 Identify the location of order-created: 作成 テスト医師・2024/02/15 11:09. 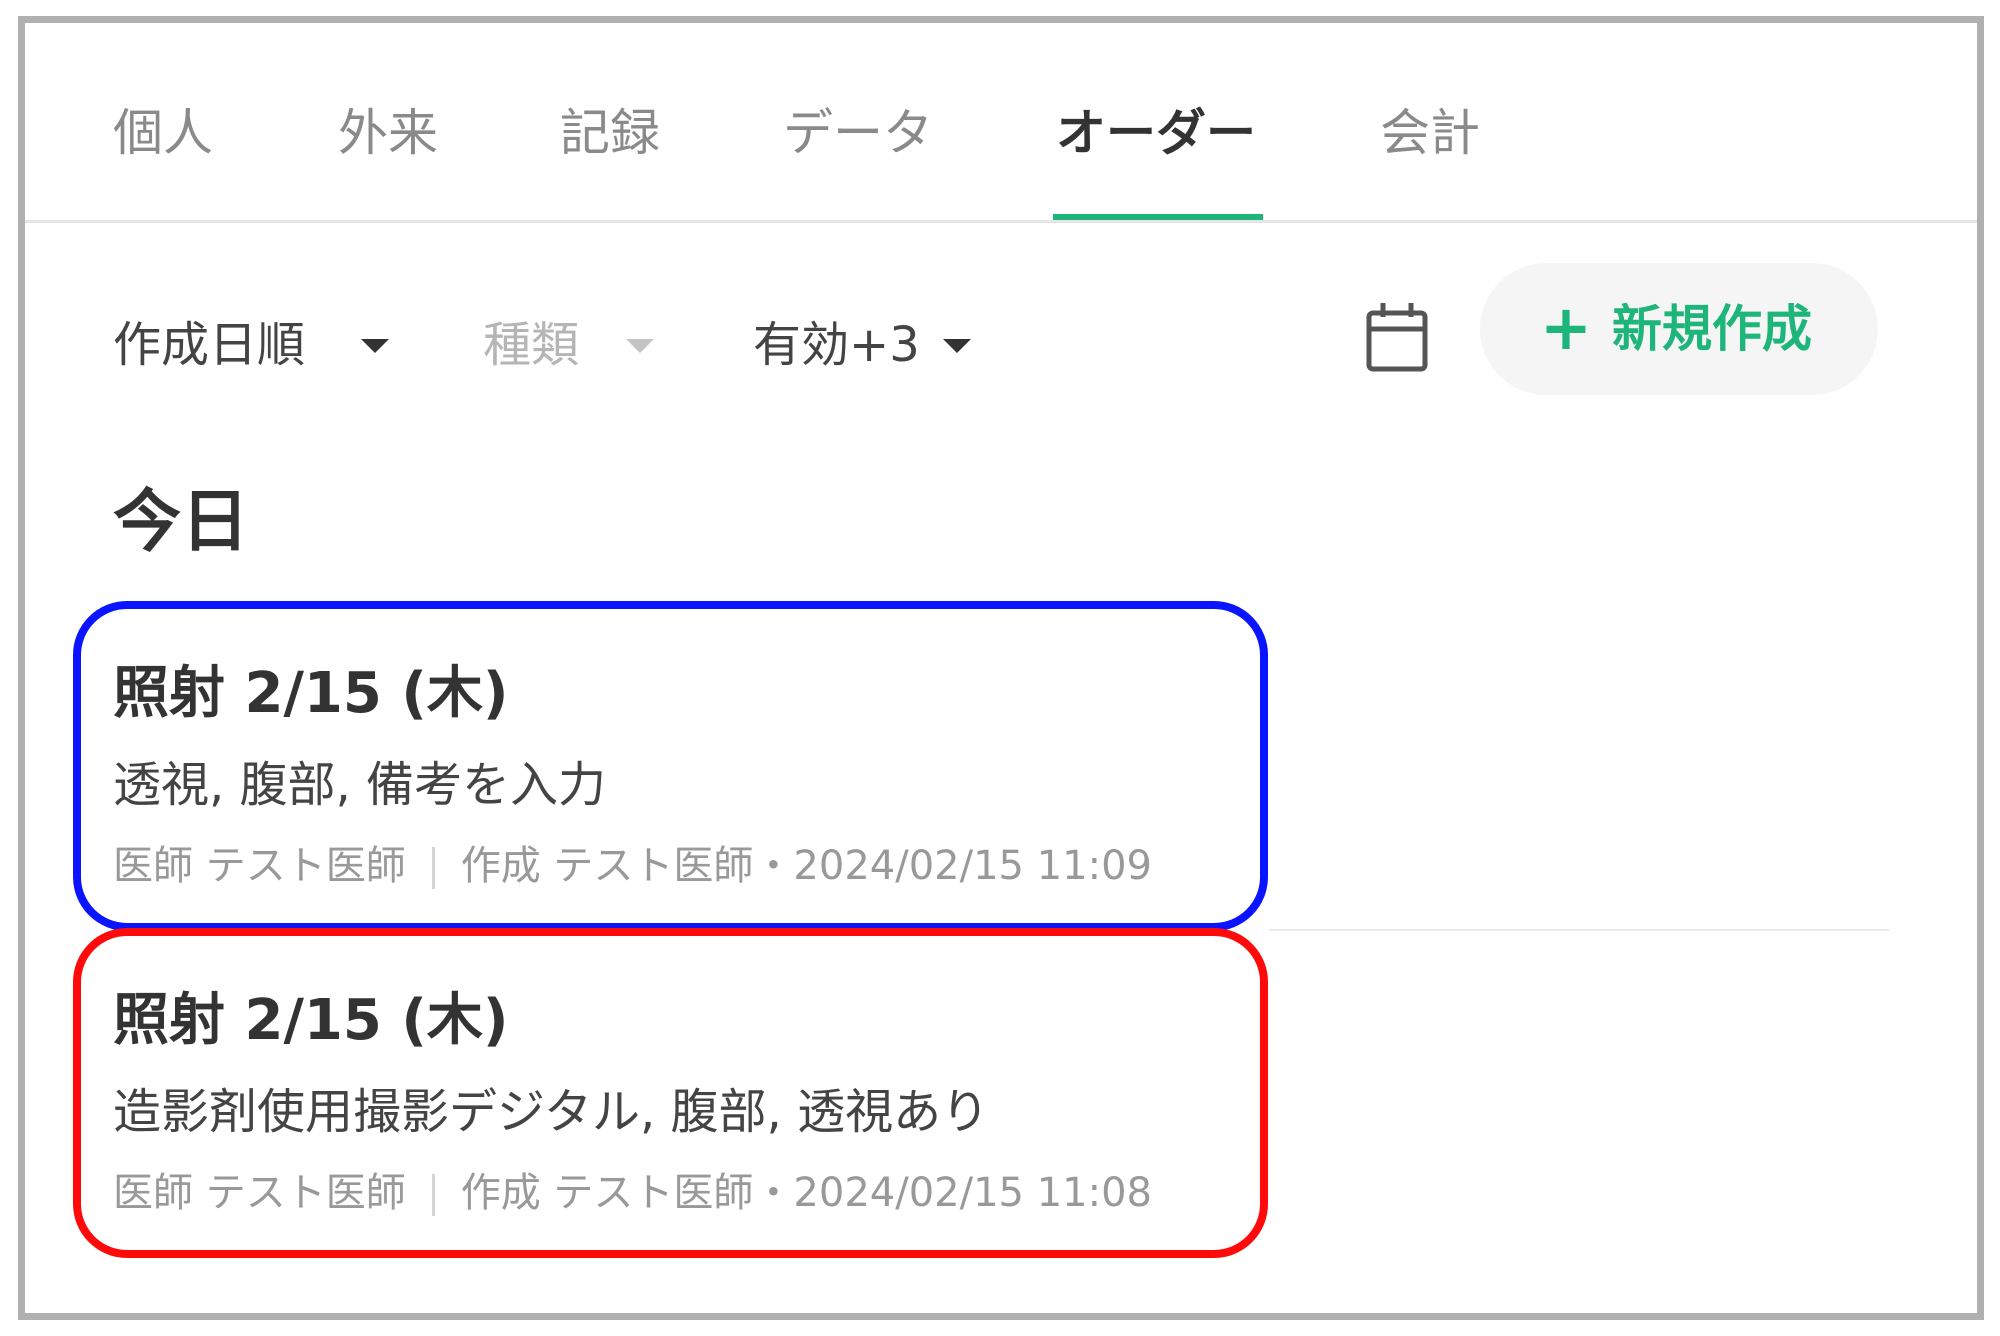
(806, 866).